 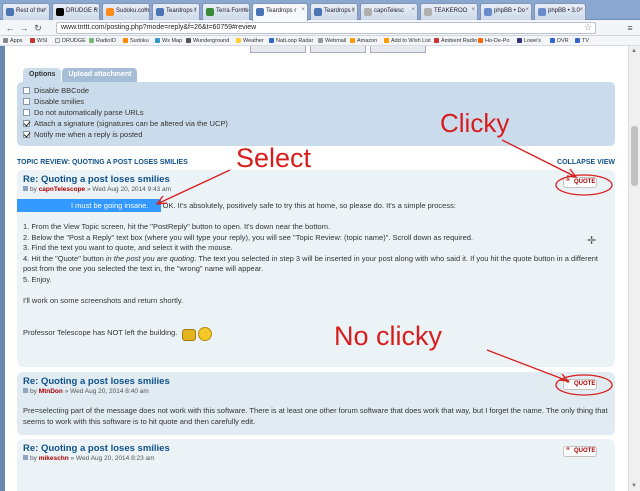 I want to click on checkbox-disable-smilies, so click(x=26, y=101).